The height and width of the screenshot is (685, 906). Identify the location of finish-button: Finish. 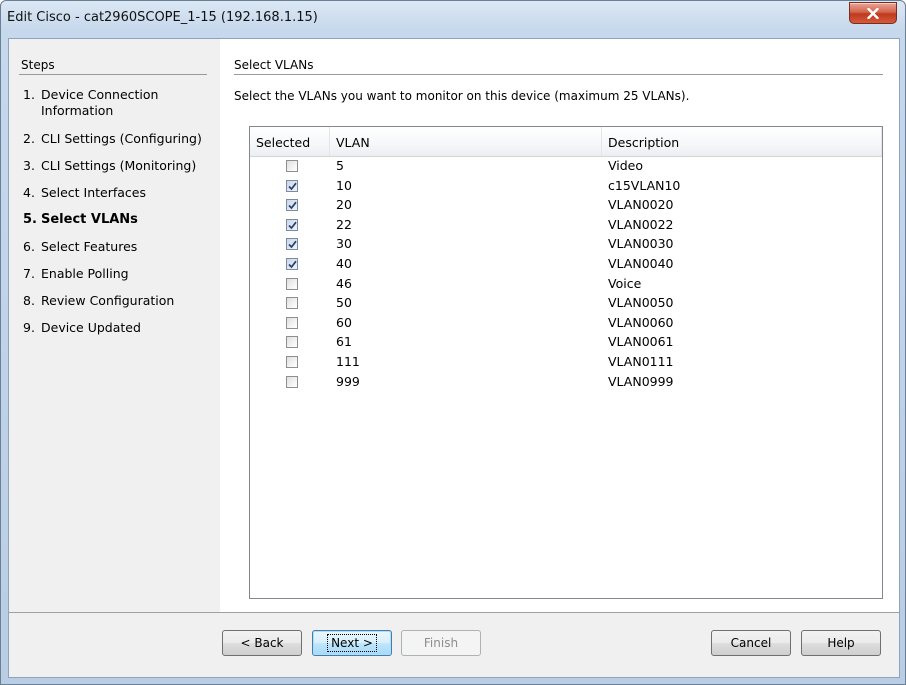
(441, 643).